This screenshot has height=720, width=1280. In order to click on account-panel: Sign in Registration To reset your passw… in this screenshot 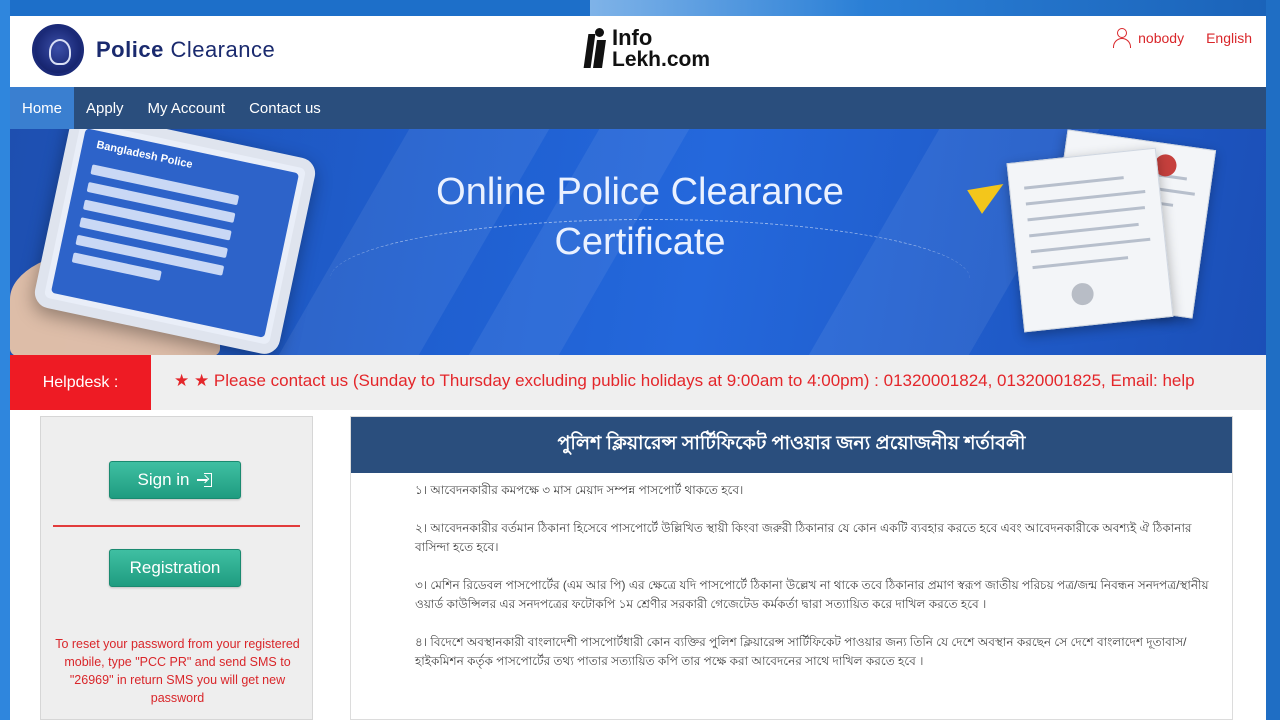, I will do `click(176, 568)`.